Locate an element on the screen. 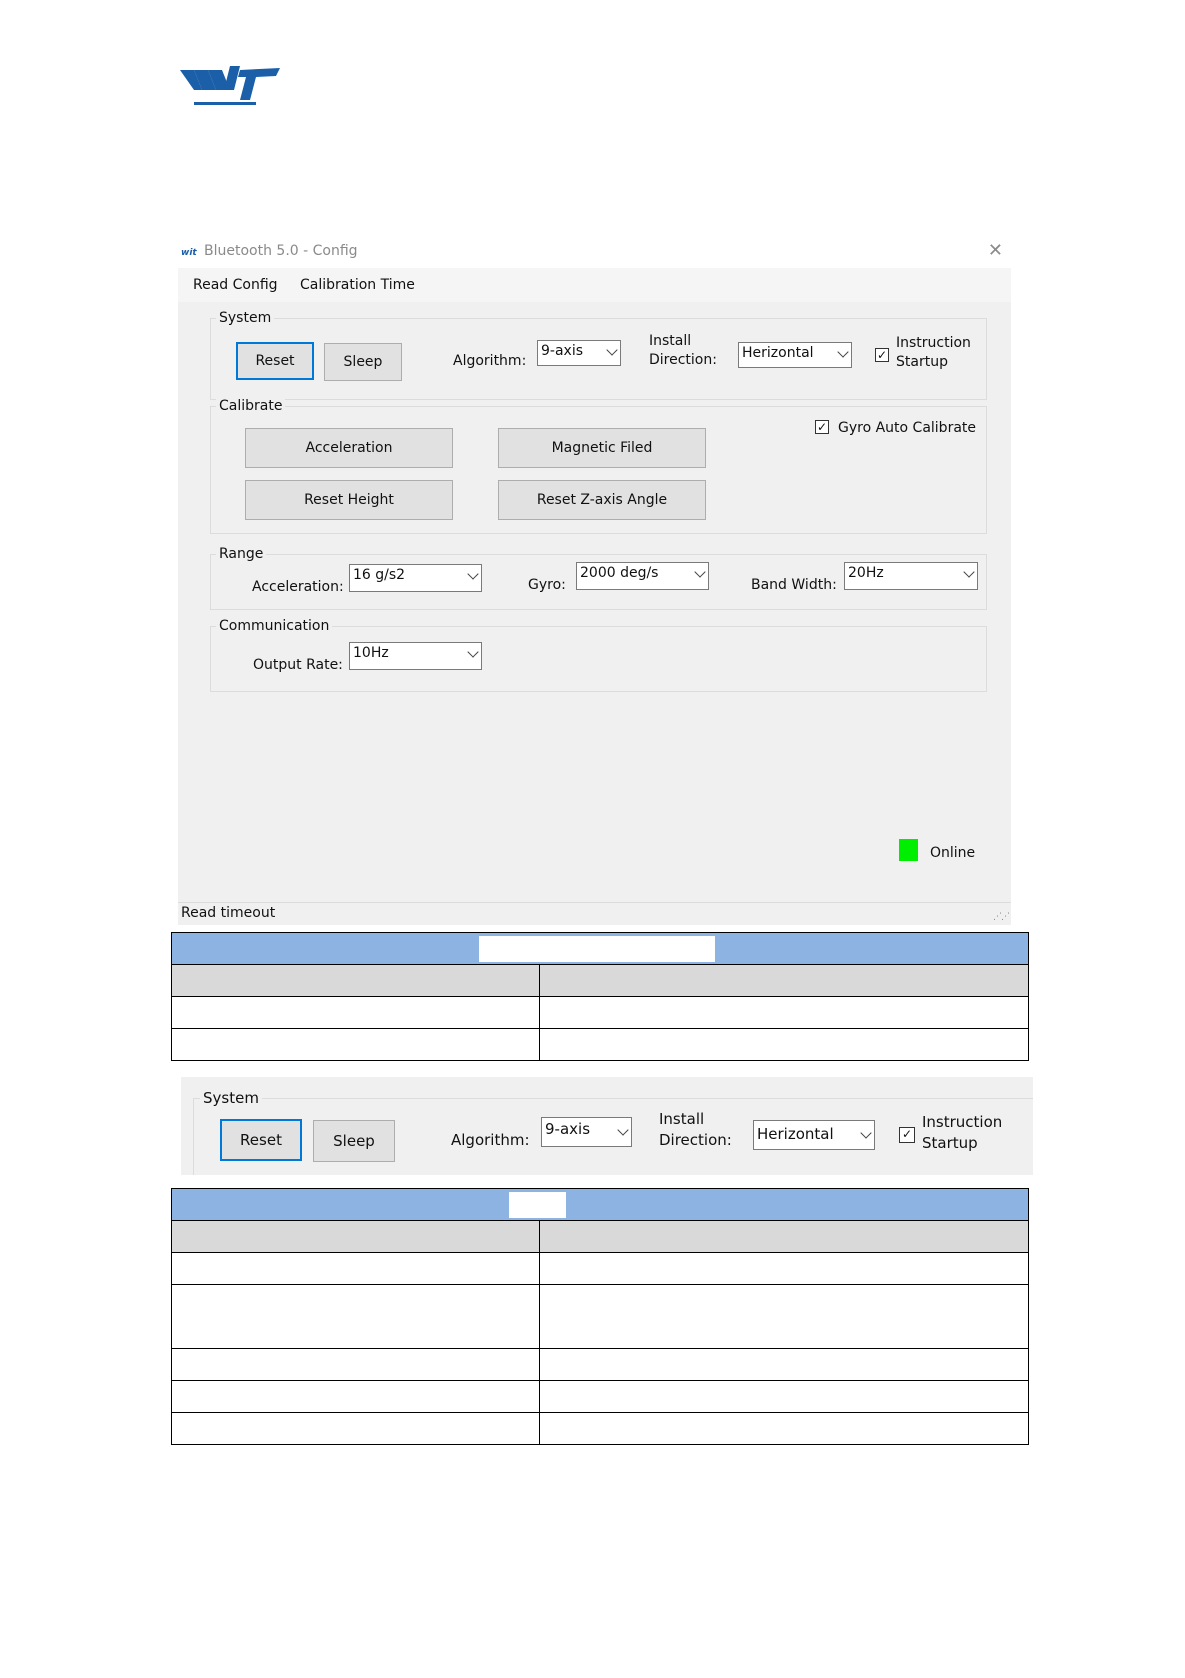 The width and height of the screenshot is (1185, 1678). install-direction-value-zoom: Herizontal is located at coordinates (795, 1134).